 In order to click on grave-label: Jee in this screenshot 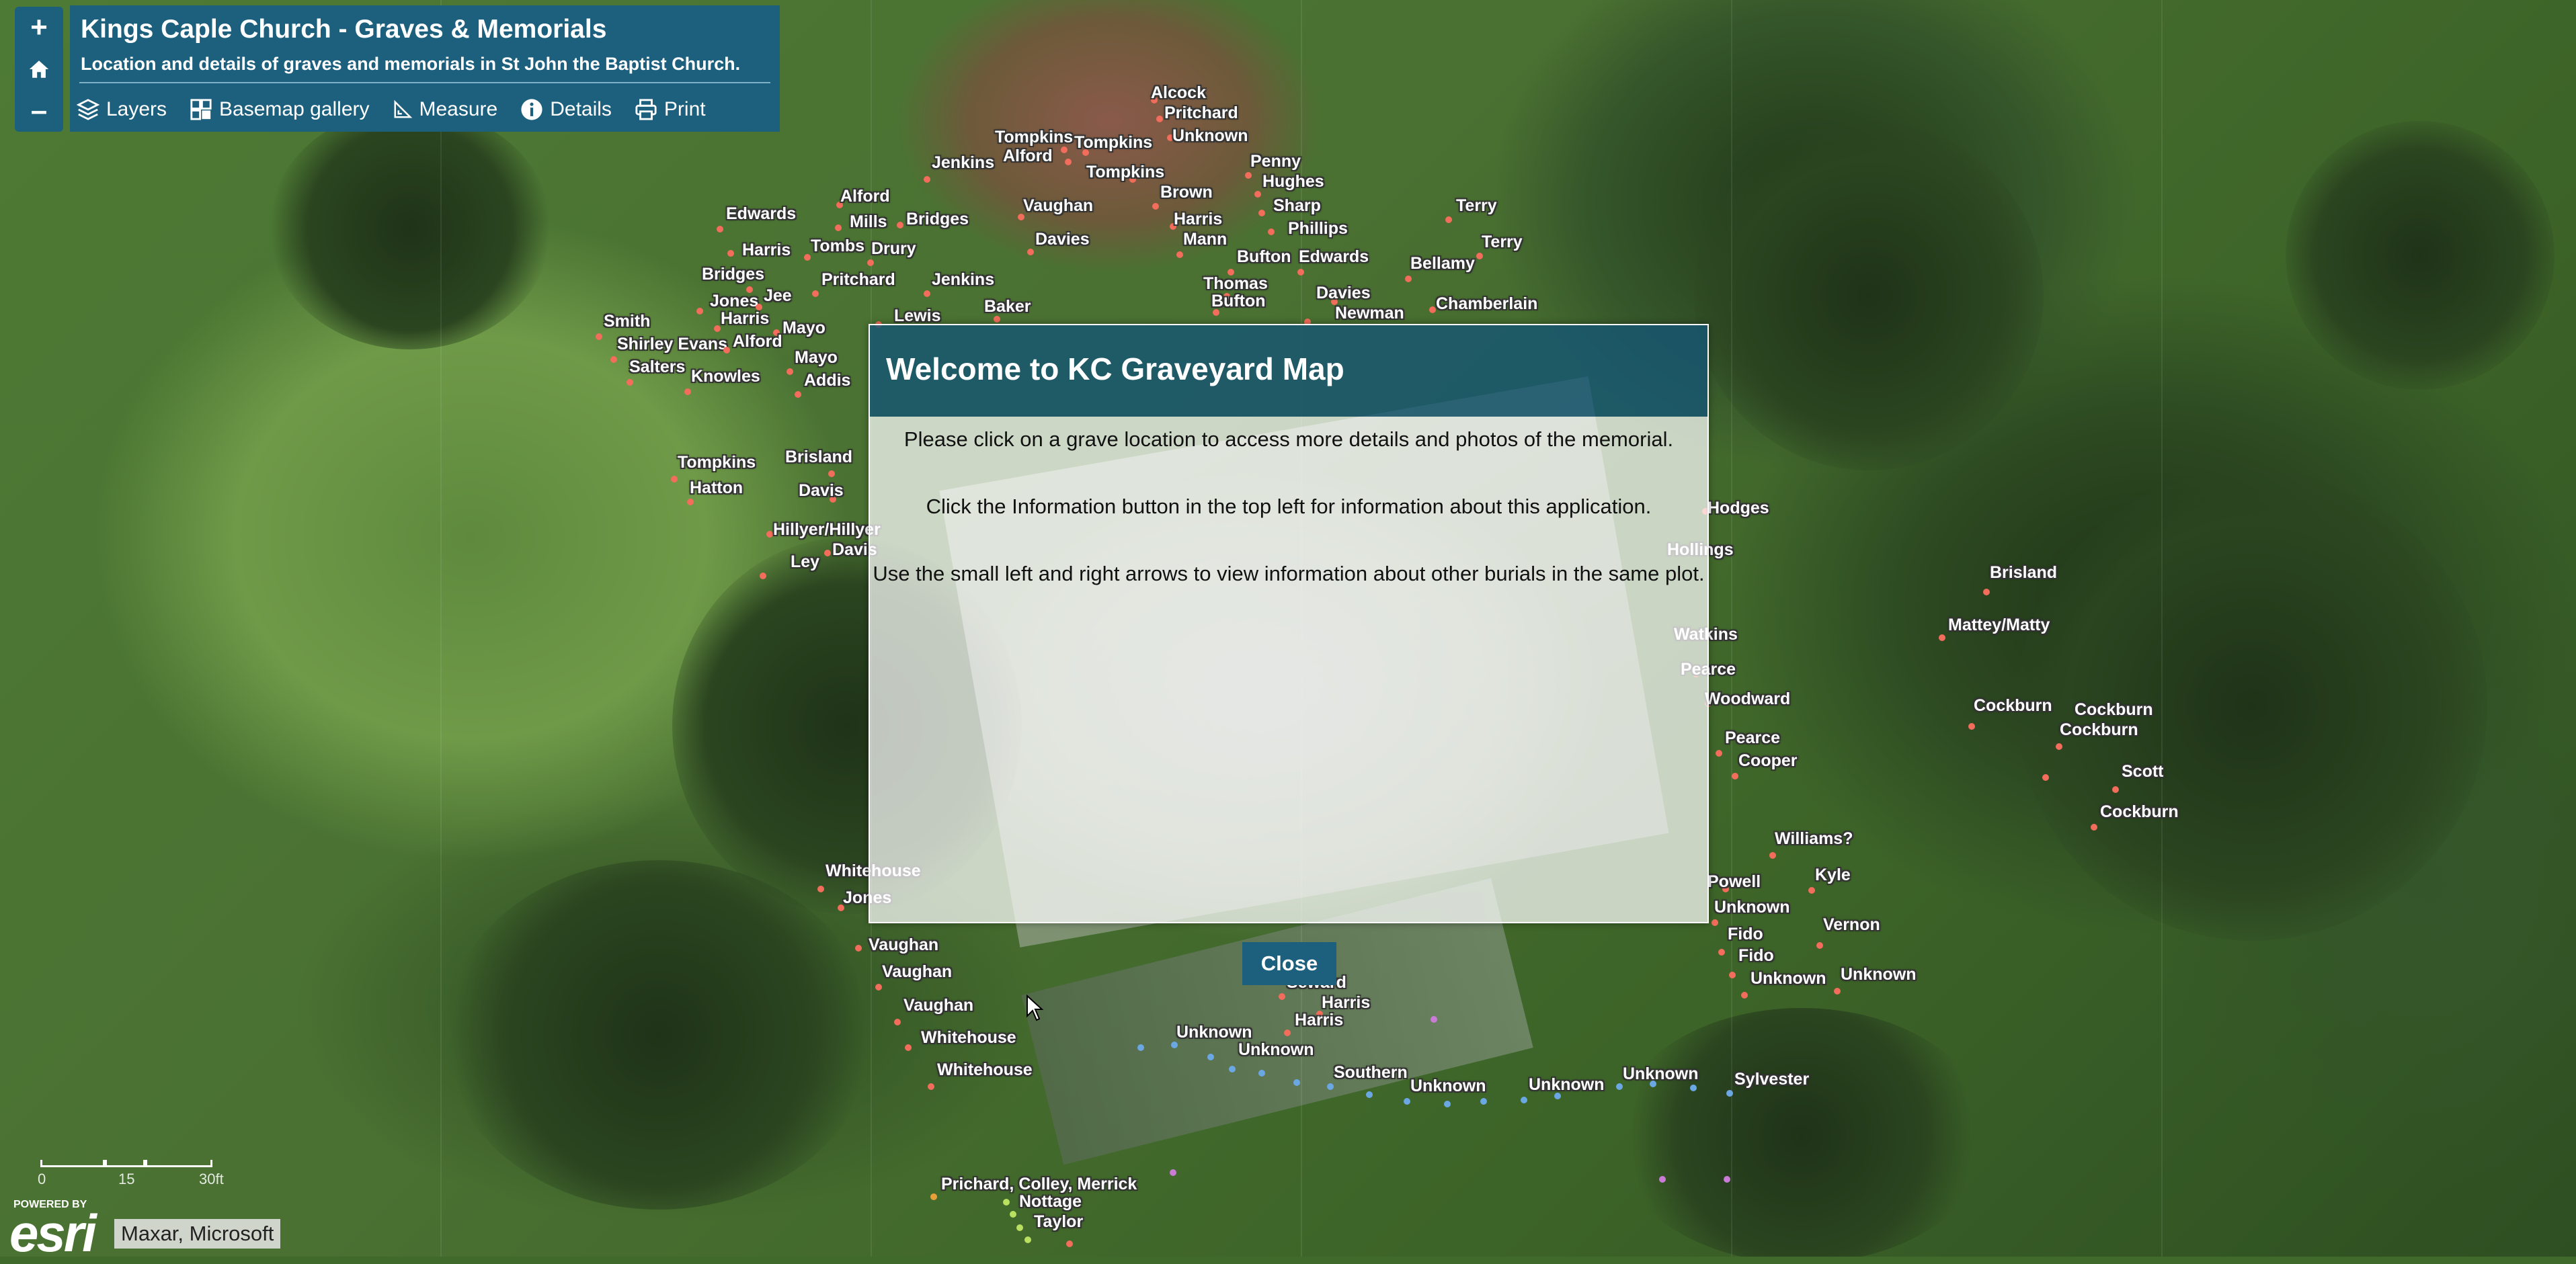, I will do `click(778, 296)`.